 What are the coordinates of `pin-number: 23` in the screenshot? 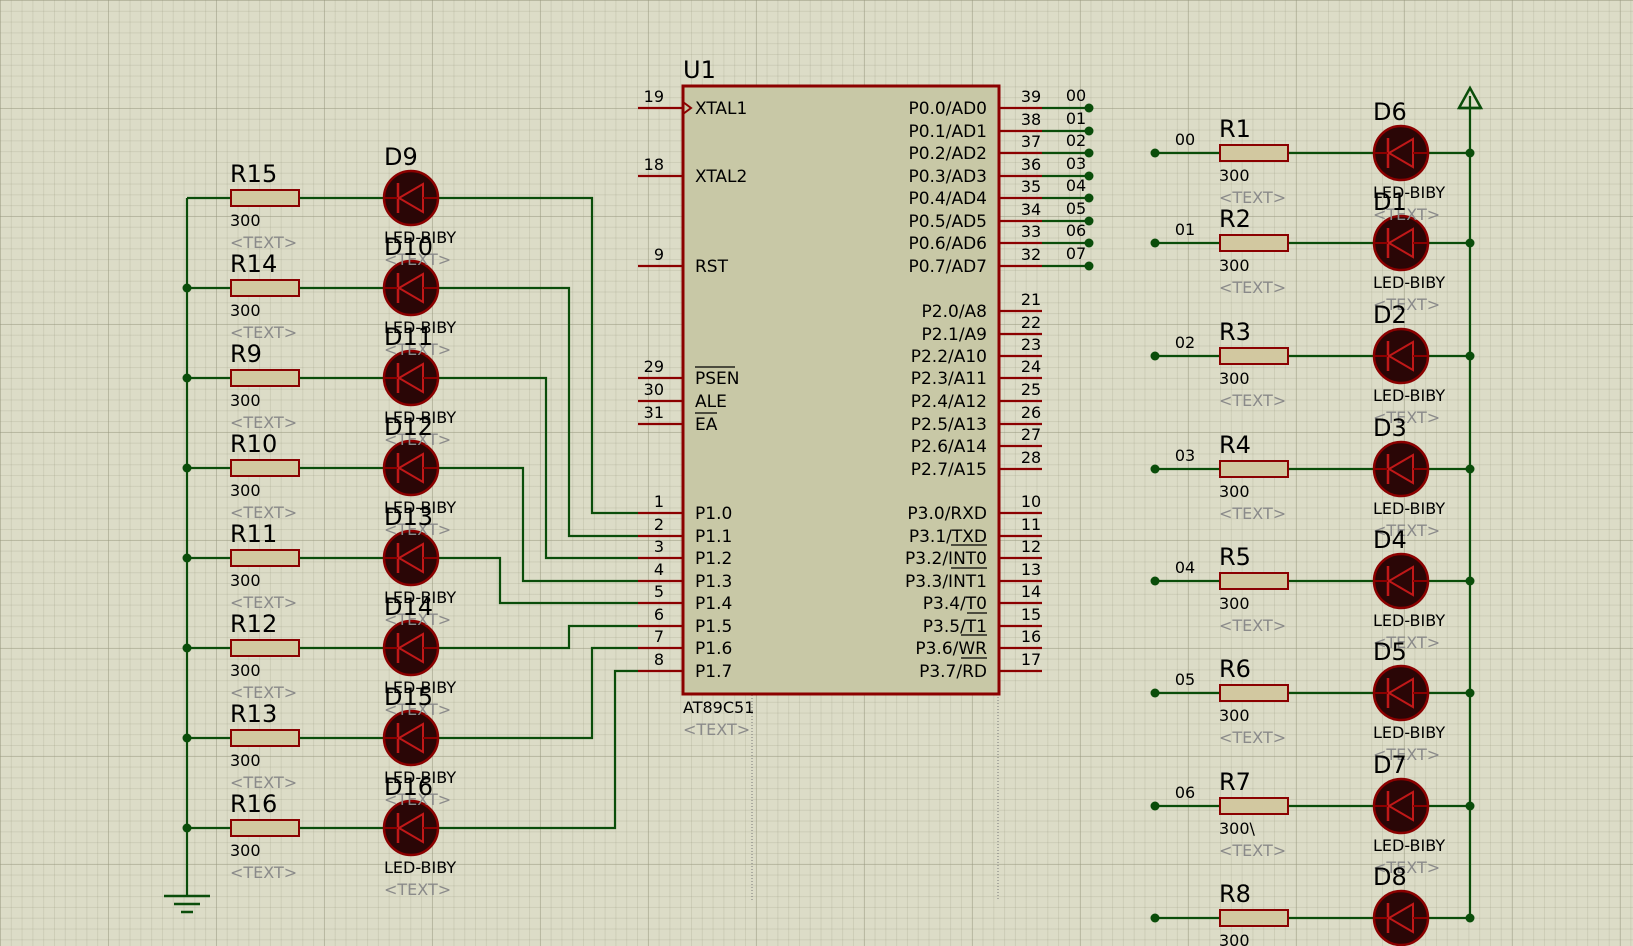 It's located at (1031, 344).